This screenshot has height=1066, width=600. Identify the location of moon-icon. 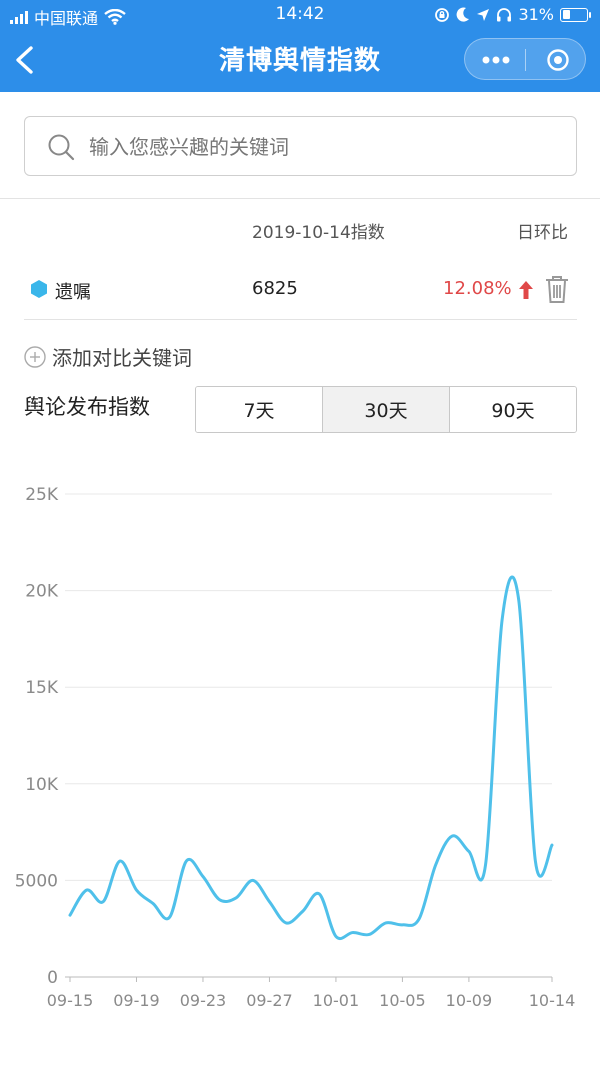
(463, 14).